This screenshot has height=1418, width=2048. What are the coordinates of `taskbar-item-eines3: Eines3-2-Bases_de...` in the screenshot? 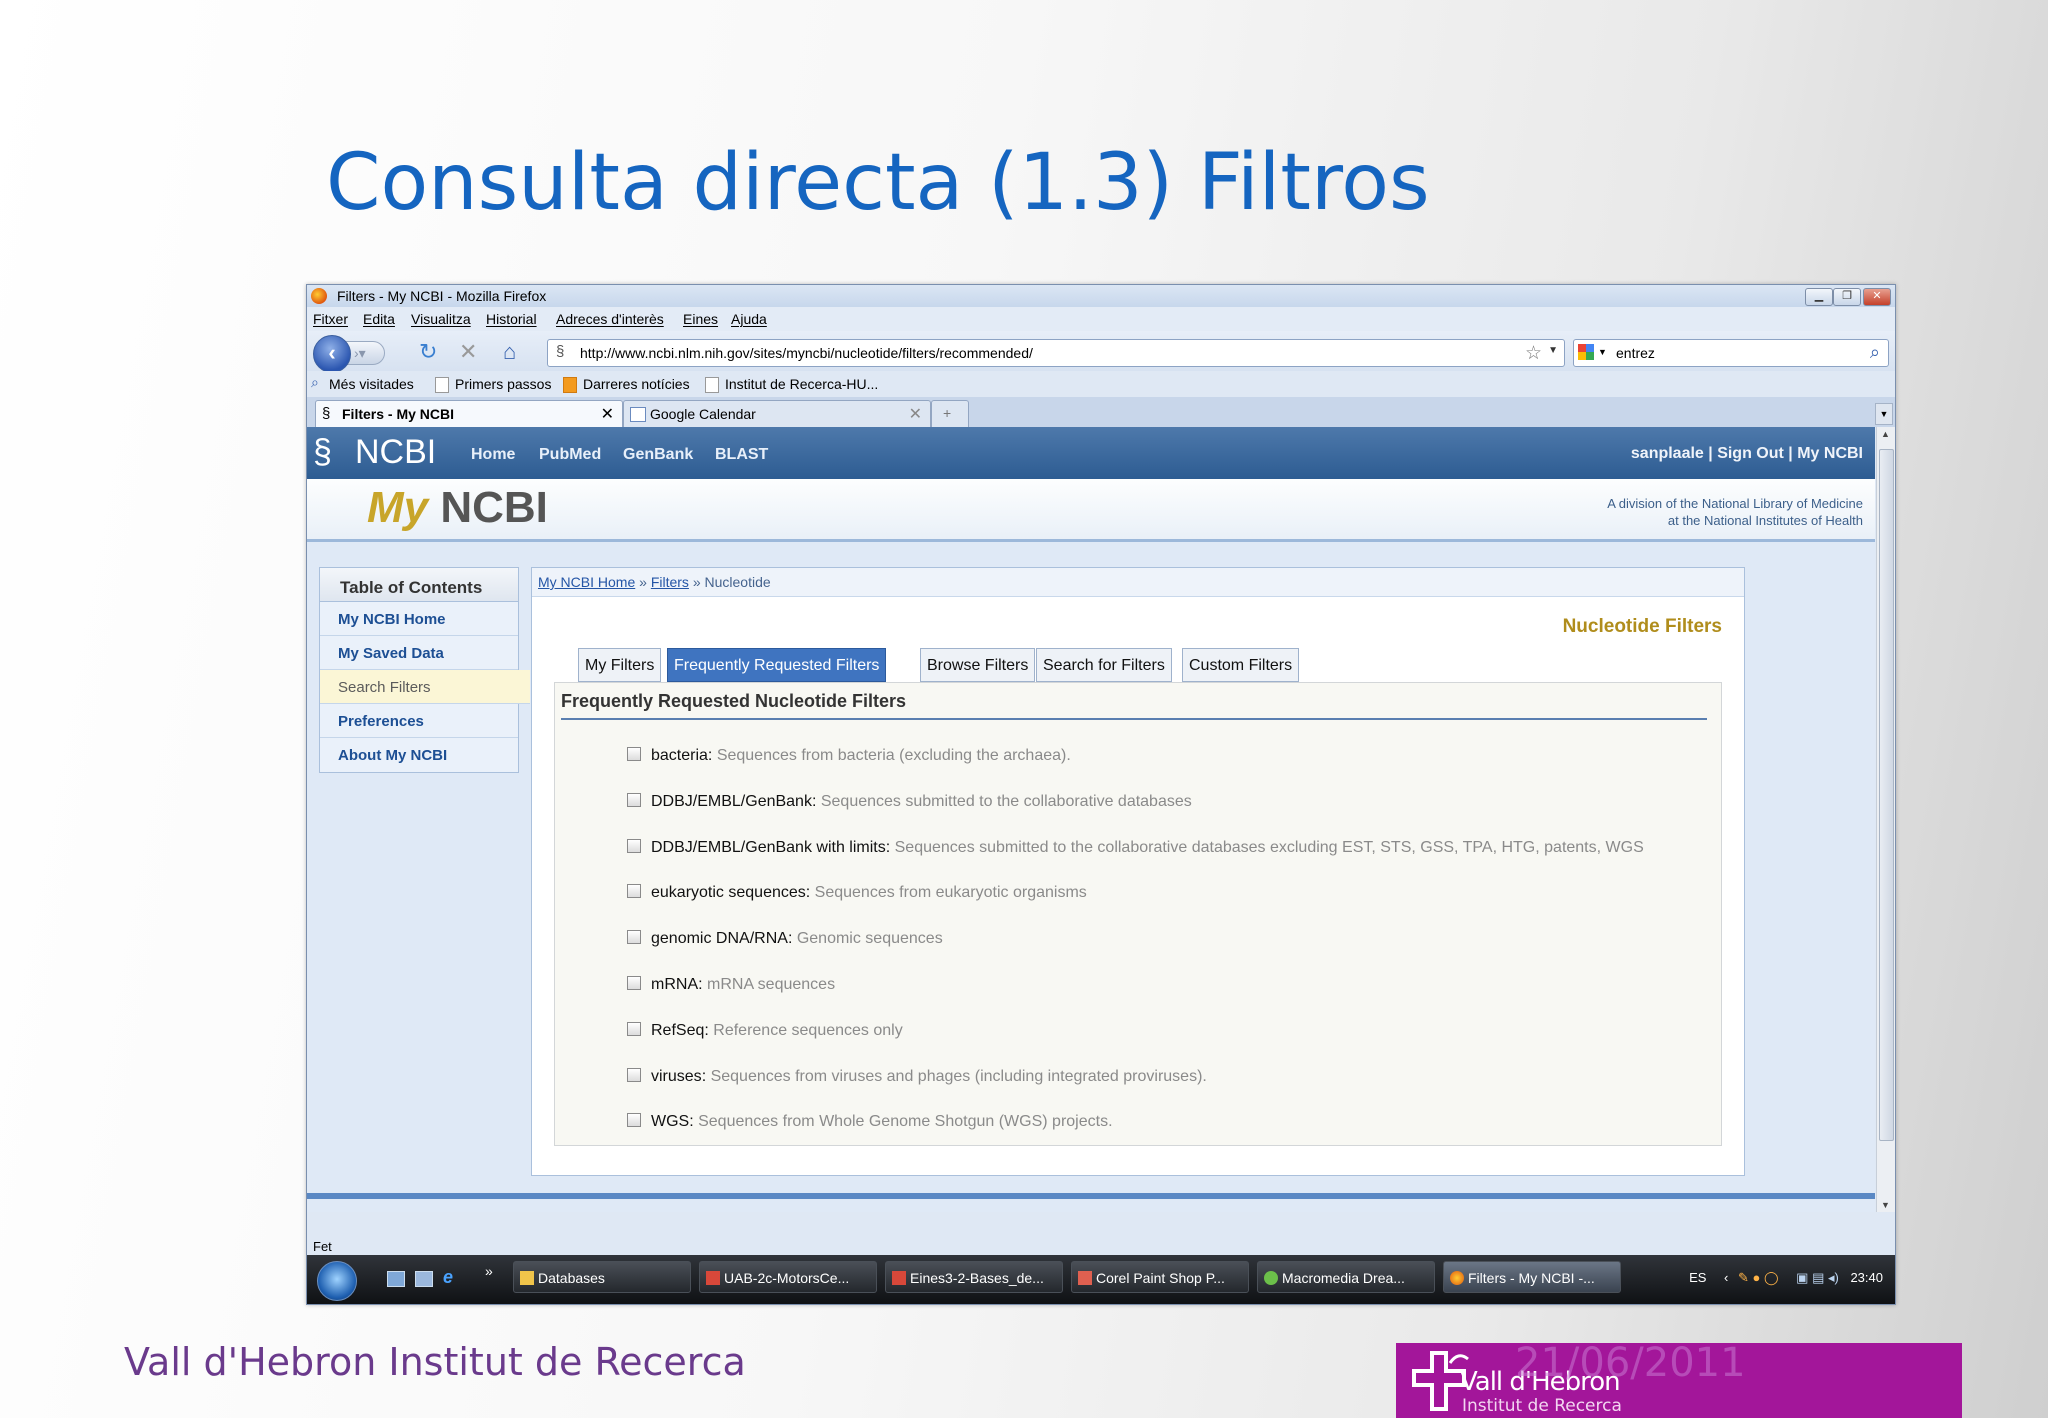 It's located at (974, 1277).